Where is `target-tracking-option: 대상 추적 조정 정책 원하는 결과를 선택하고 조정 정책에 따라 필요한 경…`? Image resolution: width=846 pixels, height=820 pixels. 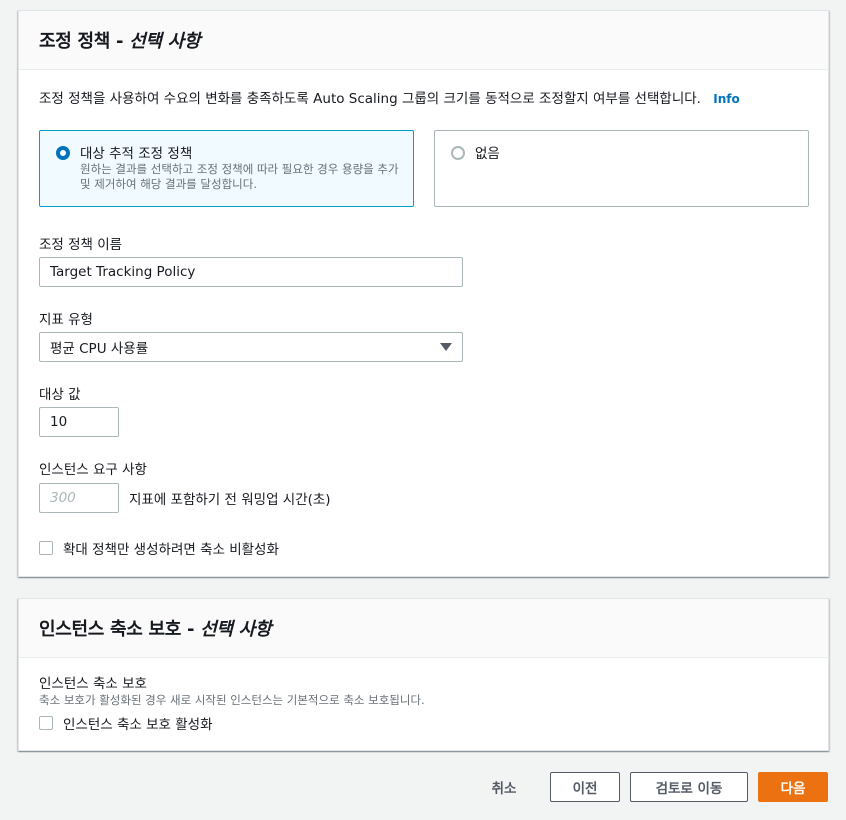
target-tracking-option: 대상 추적 조정 정책 원하는 결과를 선택하고 조정 정책에 따라 필요한 경… is located at coordinates (226, 168).